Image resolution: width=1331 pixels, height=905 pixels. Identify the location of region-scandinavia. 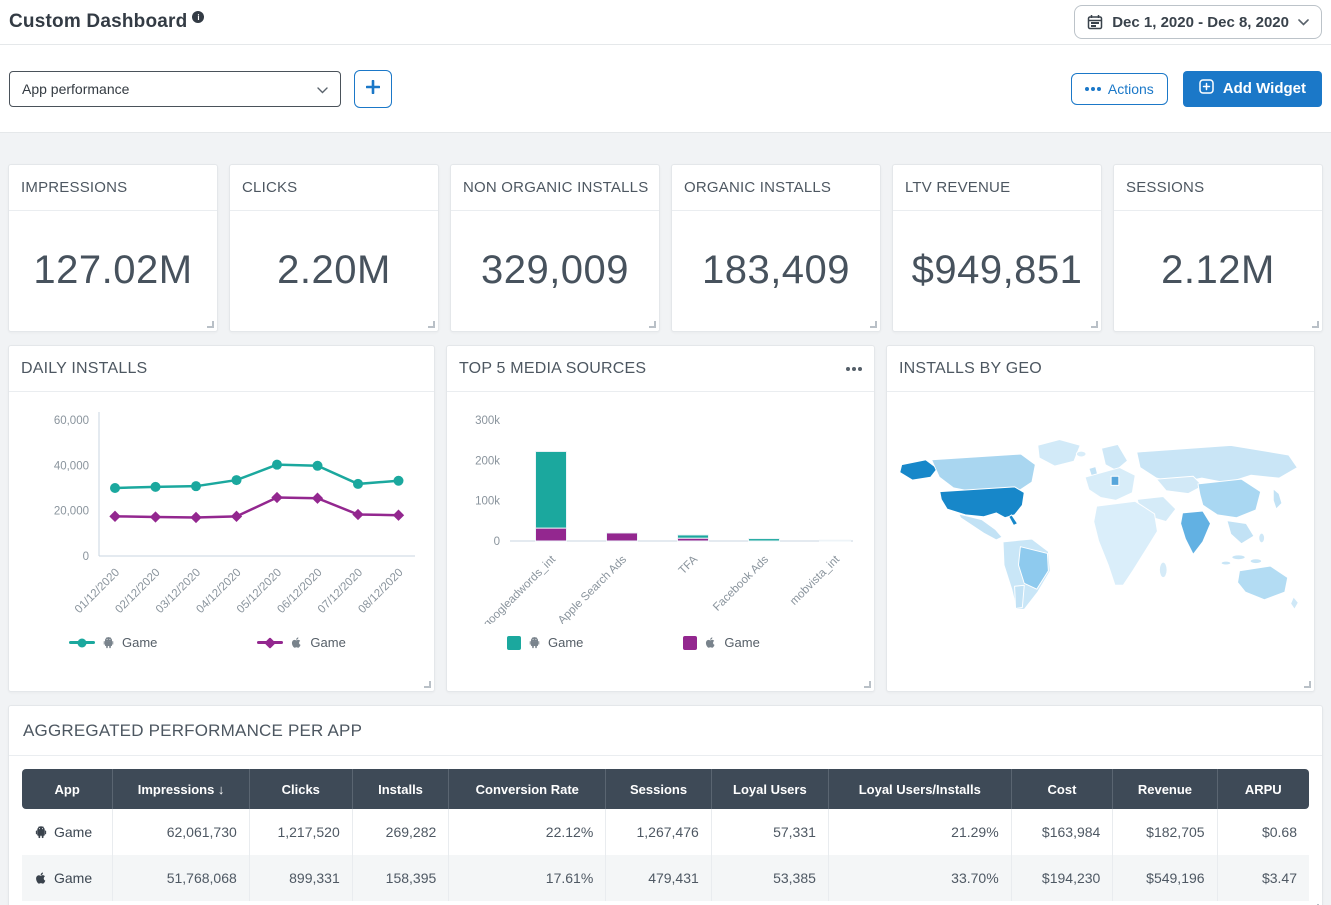
(1114, 457).